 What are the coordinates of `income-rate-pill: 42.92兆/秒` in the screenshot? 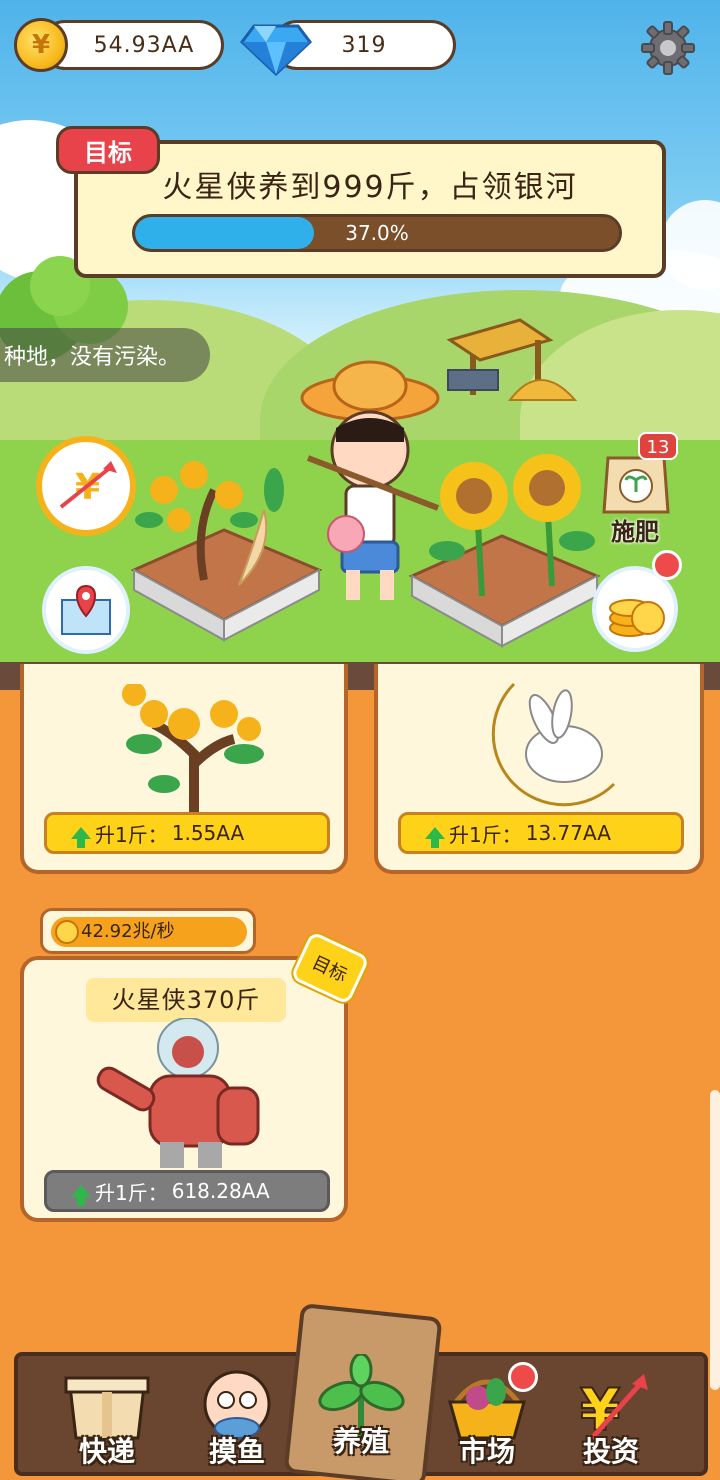 It's located at (148, 931).